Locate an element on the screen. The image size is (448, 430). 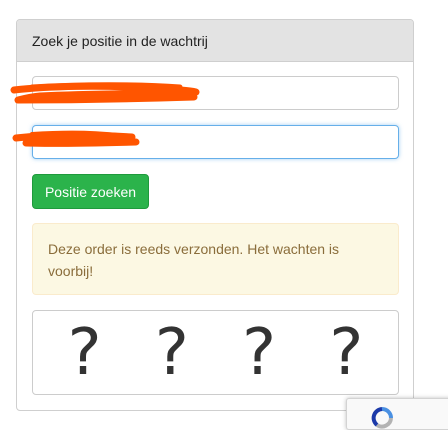
captcha-symbol-4: ? is located at coordinates (346, 352).